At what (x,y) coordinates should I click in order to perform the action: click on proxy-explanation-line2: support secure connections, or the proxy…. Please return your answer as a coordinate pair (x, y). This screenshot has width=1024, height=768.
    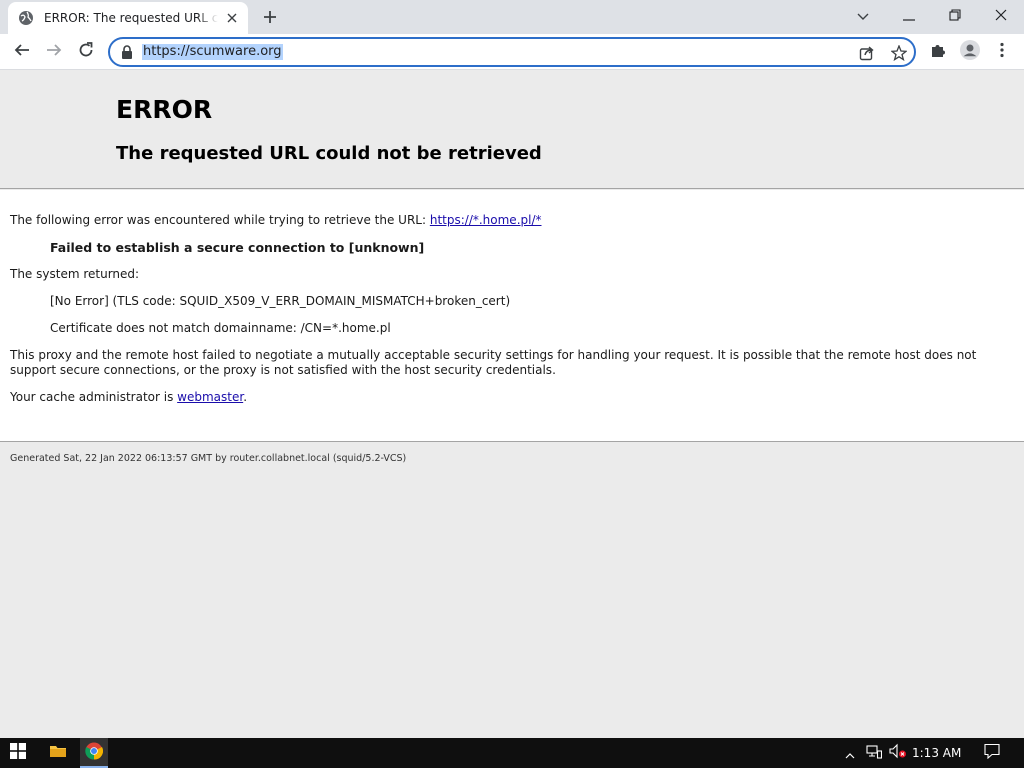
    Looking at the image, I should click on (283, 370).